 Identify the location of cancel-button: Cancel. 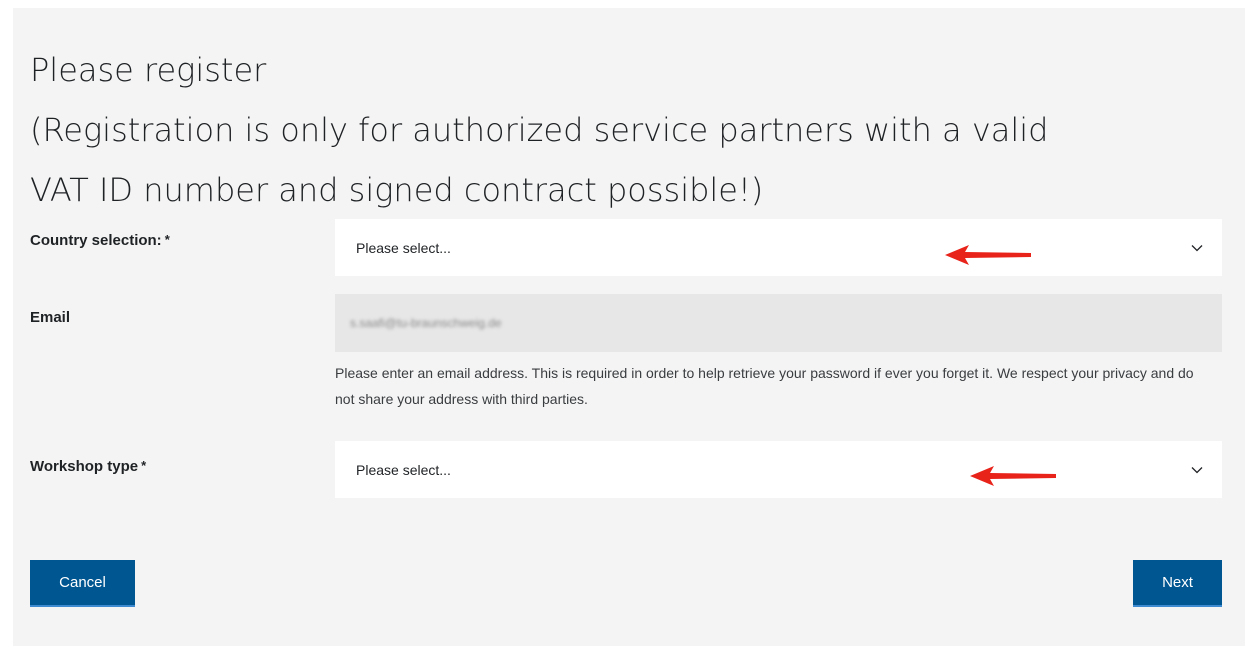
(82, 583).